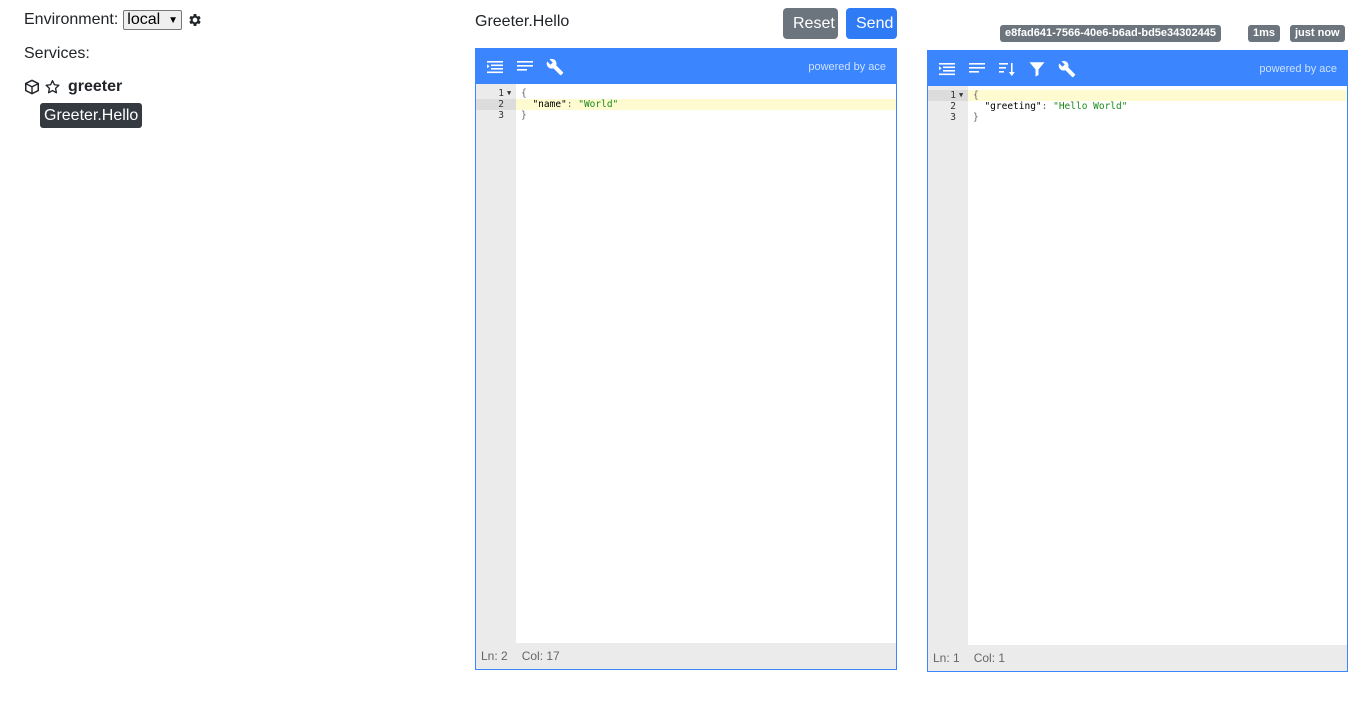 This screenshot has width=1356, height=707. What do you see at coordinates (1137, 658) in the screenshot?
I see `response-statusbar: Ln: 1 Col: 1` at bounding box center [1137, 658].